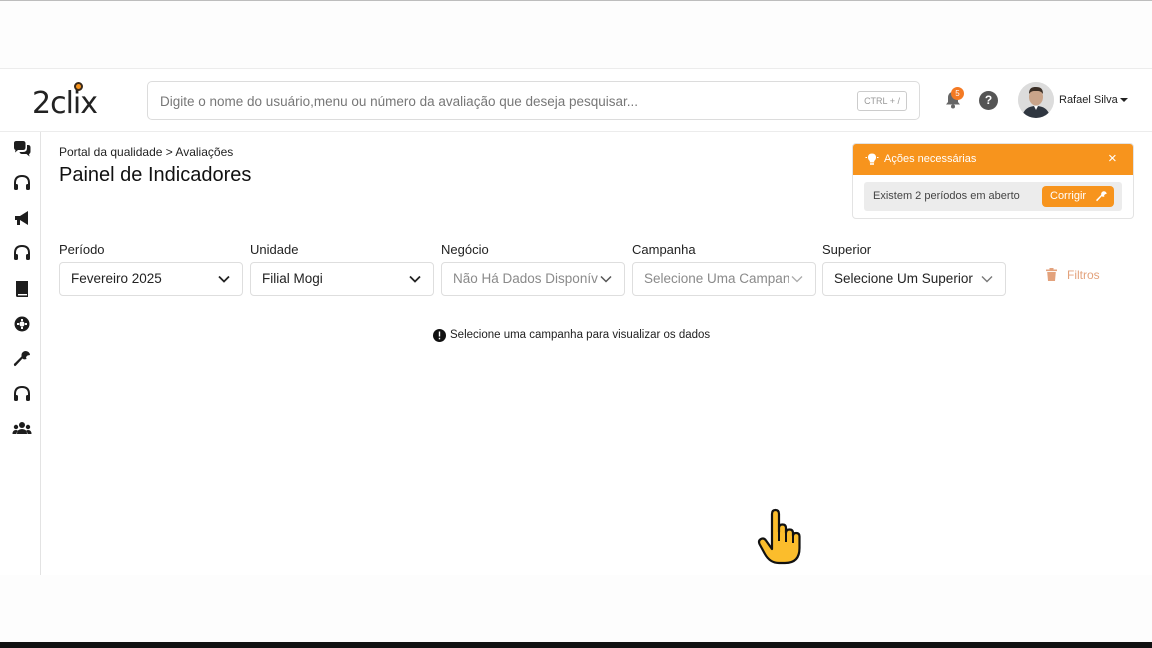  What do you see at coordinates (65, 103) in the screenshot?
I see `logo-text: 2clix` at bounding box center [65, 103].